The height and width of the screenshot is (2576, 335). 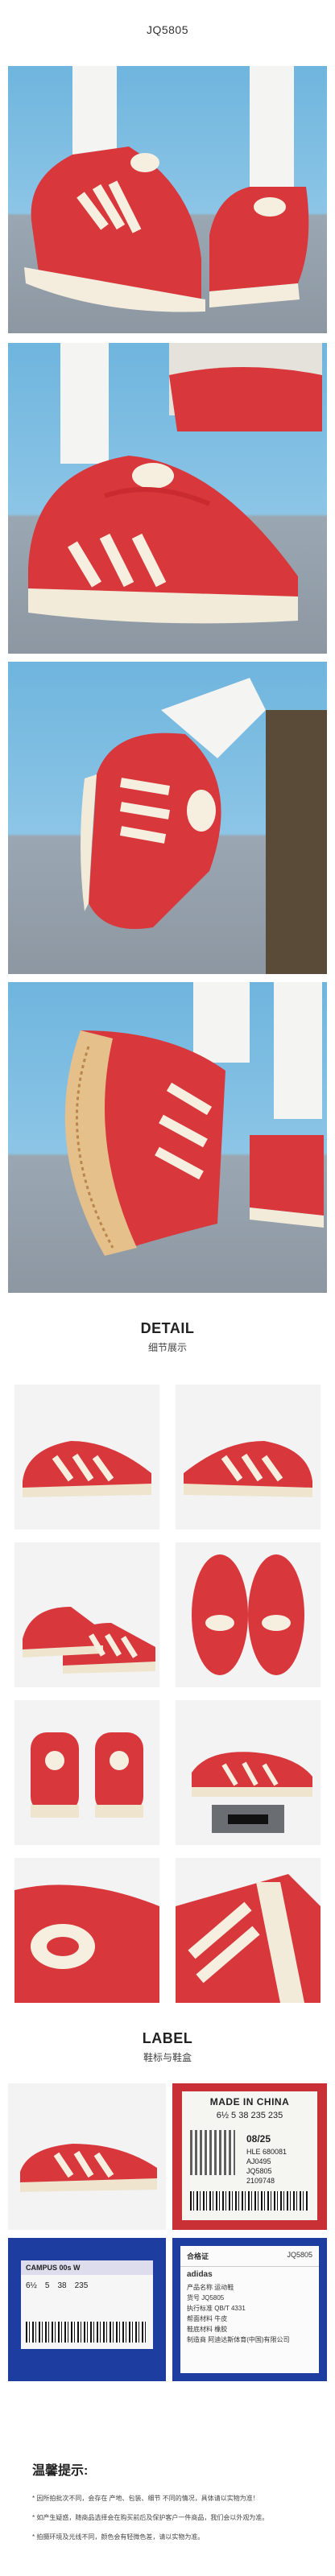 What do you see at coordinates (86, 1931) in the screenshot?
I see `detail-image-heel-closeup` at bounding box center [86, 1931].